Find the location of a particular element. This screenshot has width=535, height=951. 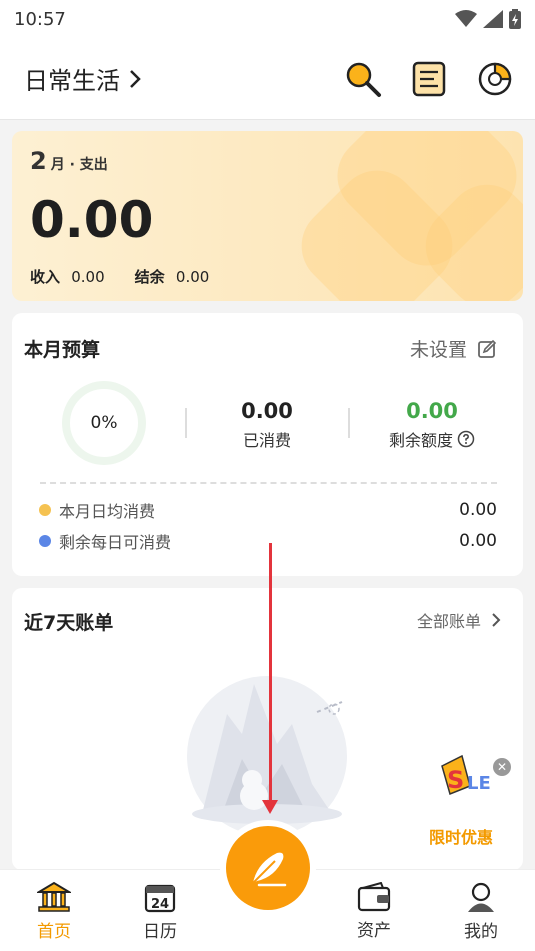

app-header: 日常生活 is located at coordinates (267, 79).